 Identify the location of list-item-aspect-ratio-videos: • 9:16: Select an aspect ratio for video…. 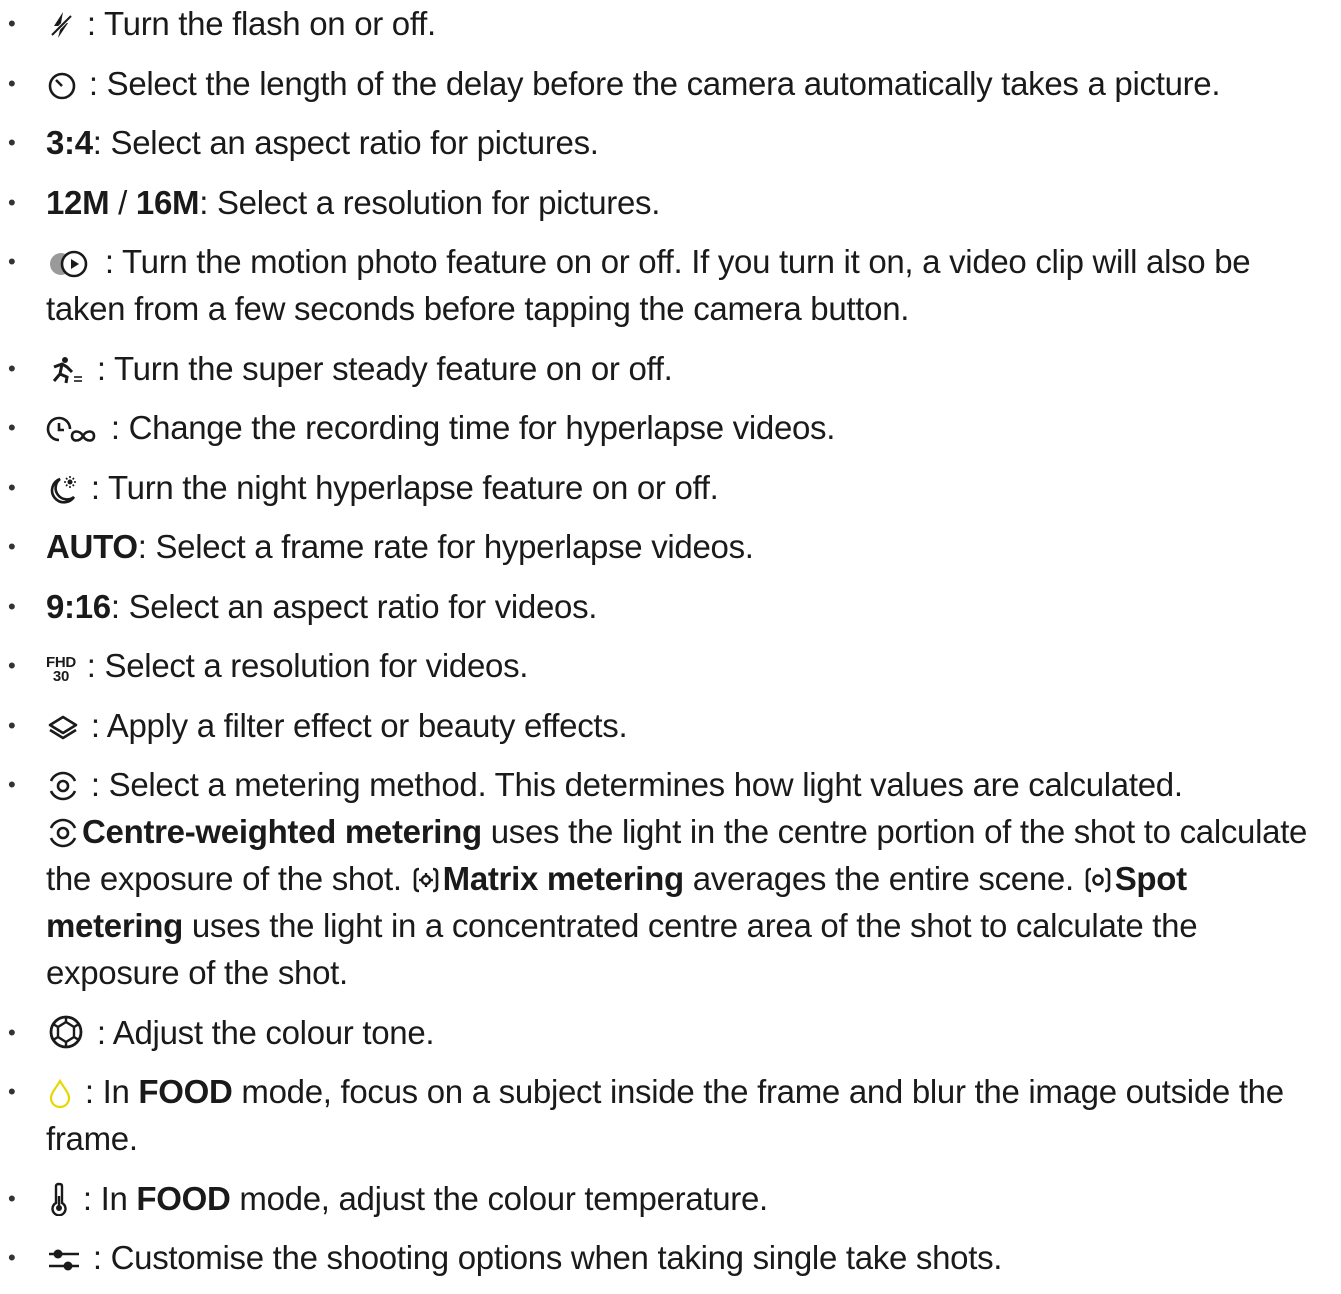
(665, 606).